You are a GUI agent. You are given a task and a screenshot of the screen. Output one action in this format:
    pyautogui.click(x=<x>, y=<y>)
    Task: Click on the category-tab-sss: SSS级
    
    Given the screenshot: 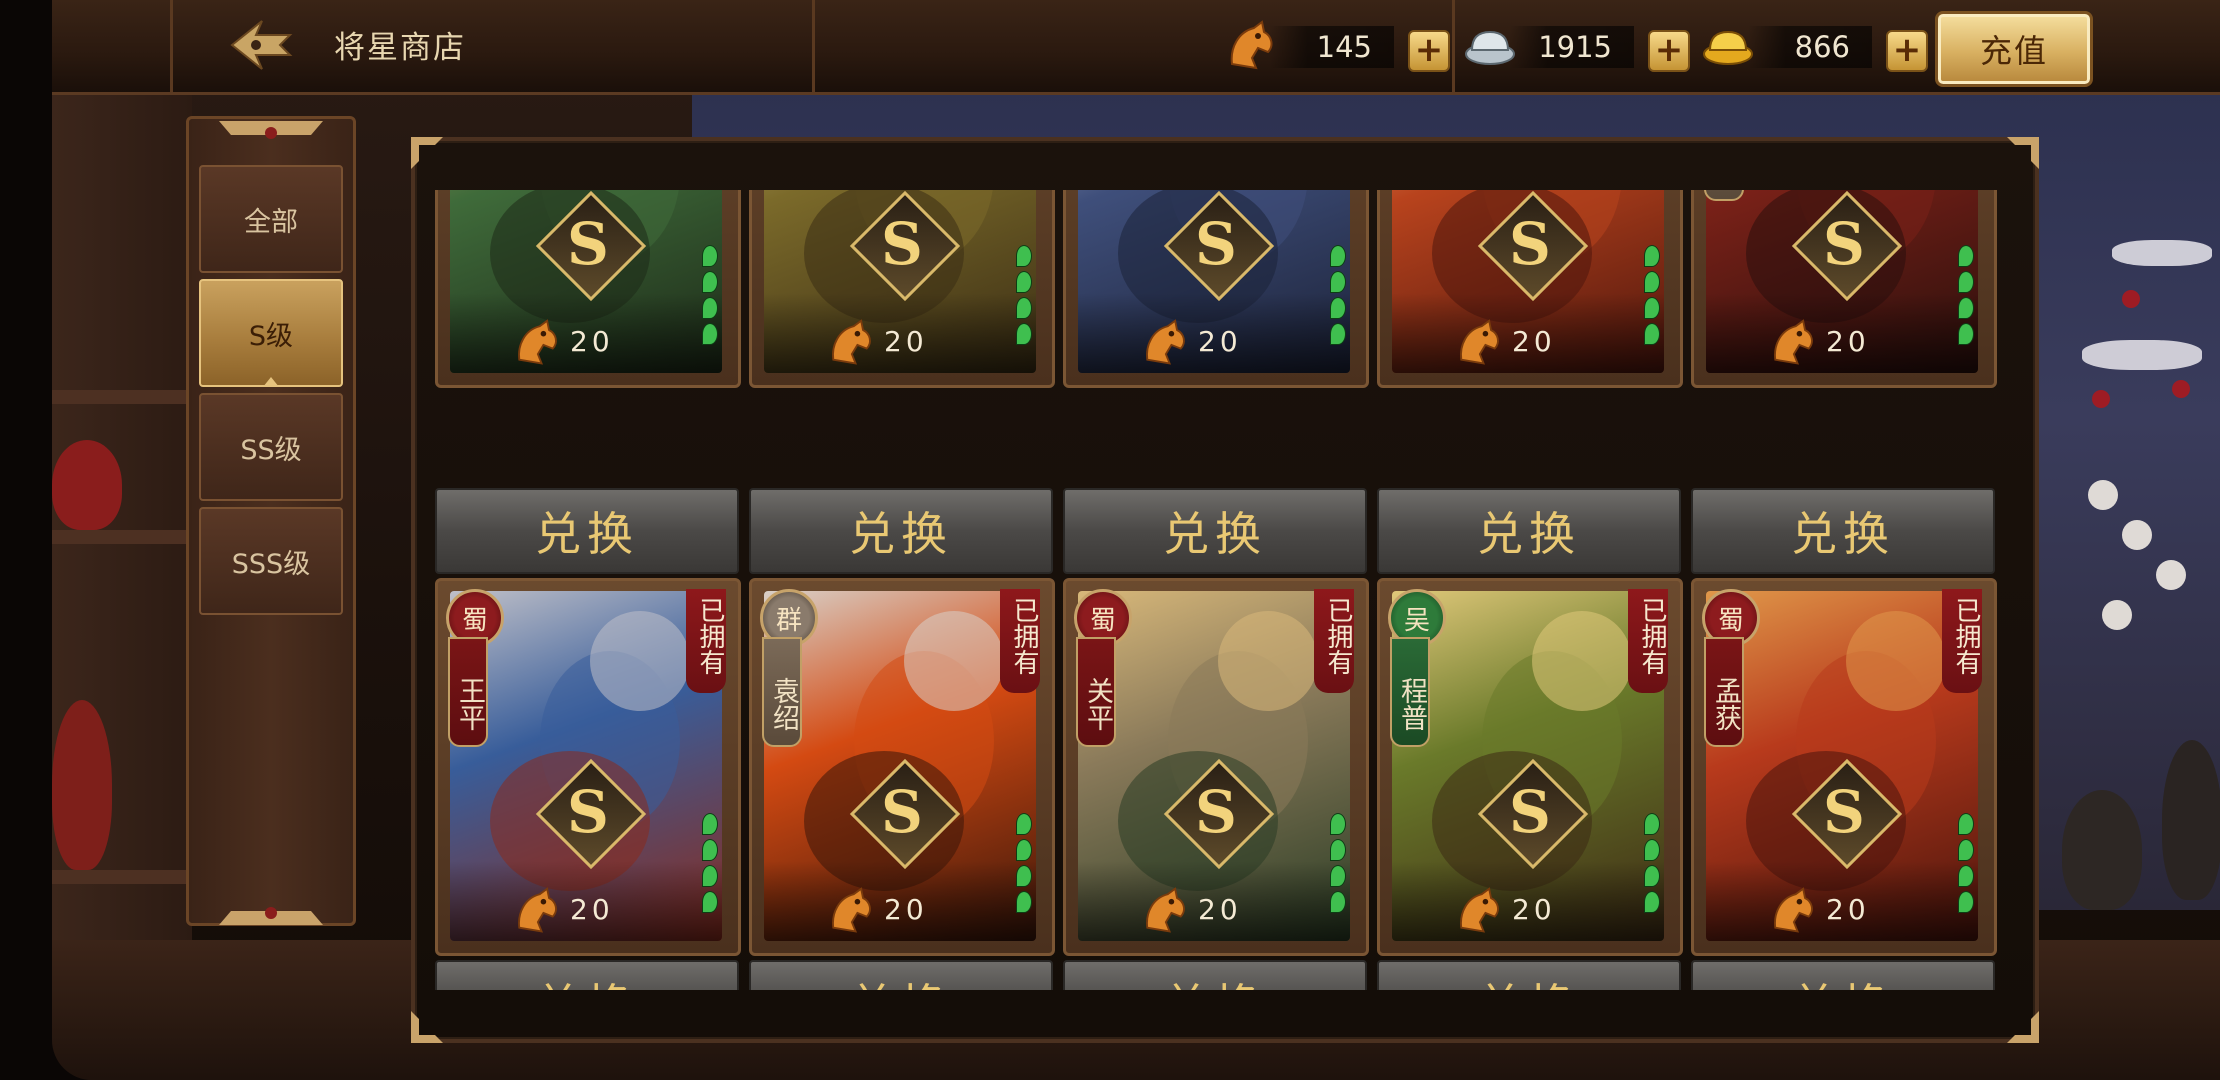 What is the action you would take?
    pyautogui.click(x=271, y=561)
    